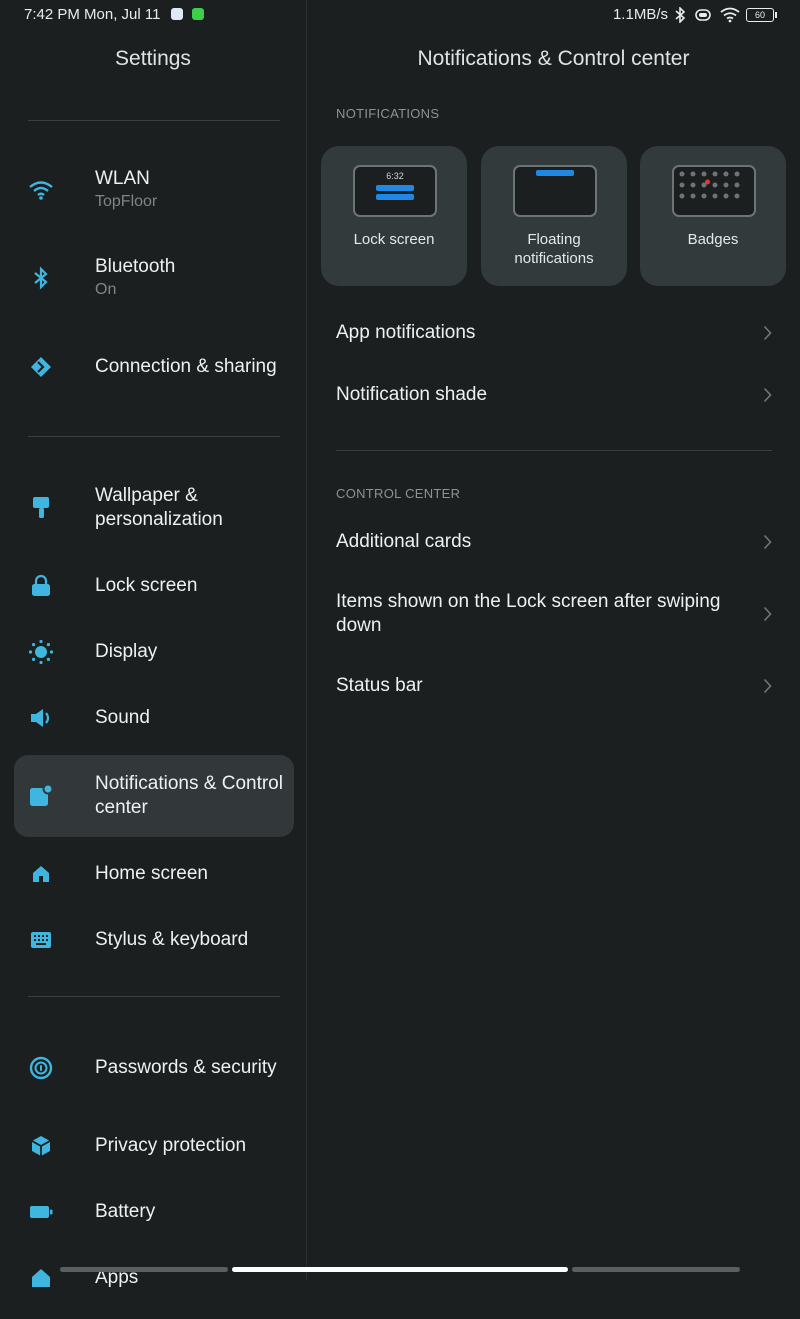  What do you see at coordinates (172, 939) in the screenshot?
I see `sidebar-item-label: Stylus & keyboard` at bounding box center [172, 939].